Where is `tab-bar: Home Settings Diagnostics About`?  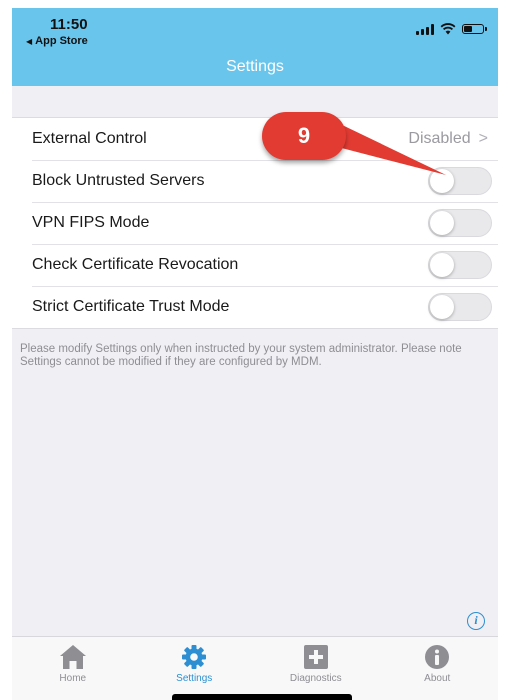
tab-bar: Home Settings Diagnostics About is located at coordinates (255, 668).